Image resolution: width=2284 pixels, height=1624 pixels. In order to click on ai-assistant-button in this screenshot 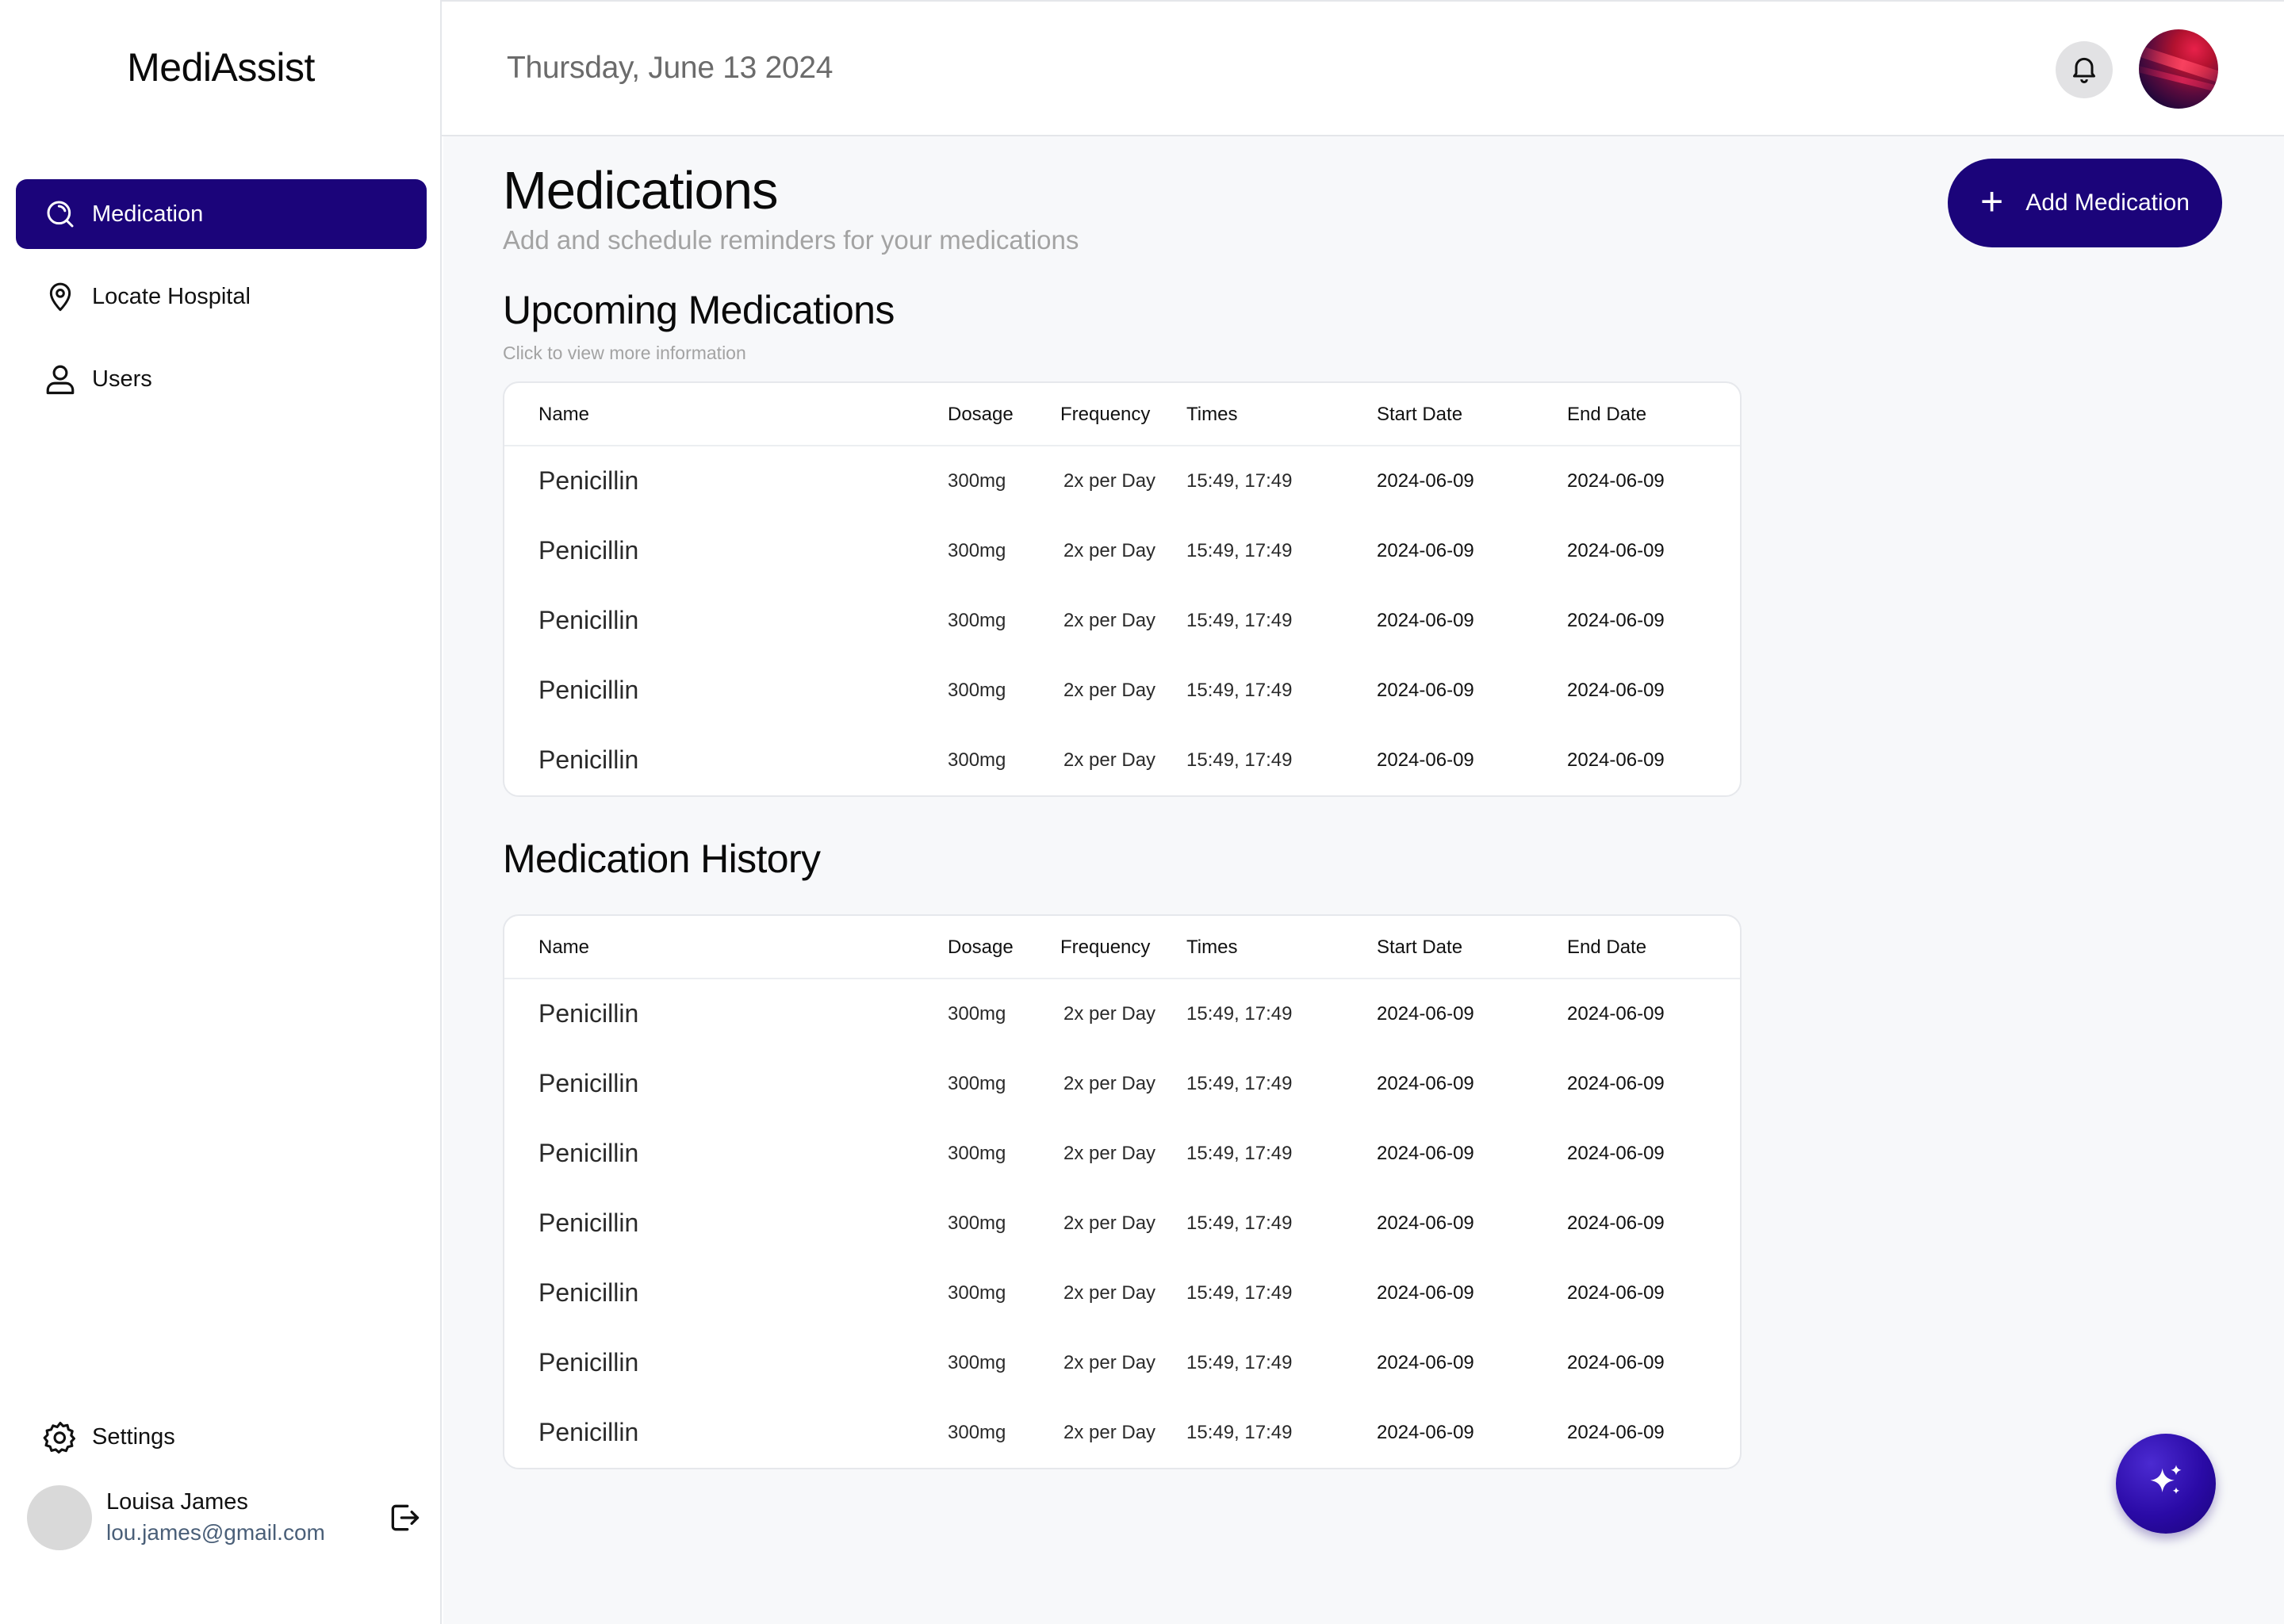, I will do `click(2166, 1484)`.